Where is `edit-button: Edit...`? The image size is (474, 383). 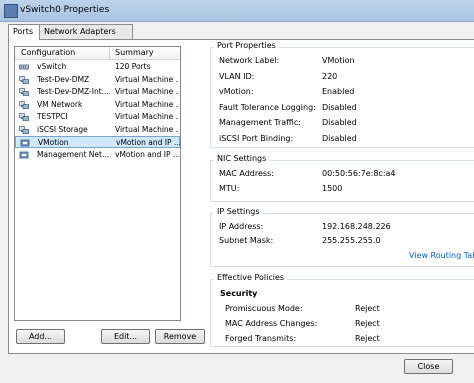
edit-button: Edit... is located at coordinates (125, 336).